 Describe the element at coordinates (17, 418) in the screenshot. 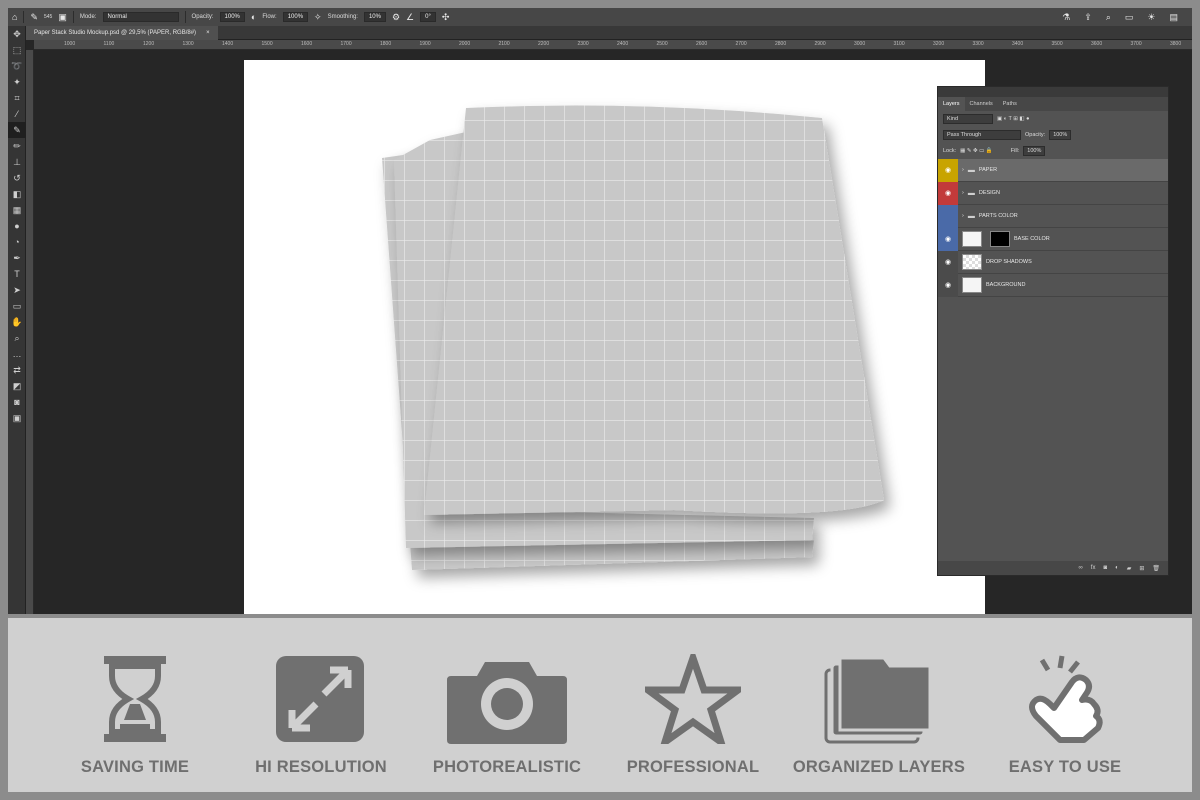

I see `screen-mode-icon: ▣` at that location.